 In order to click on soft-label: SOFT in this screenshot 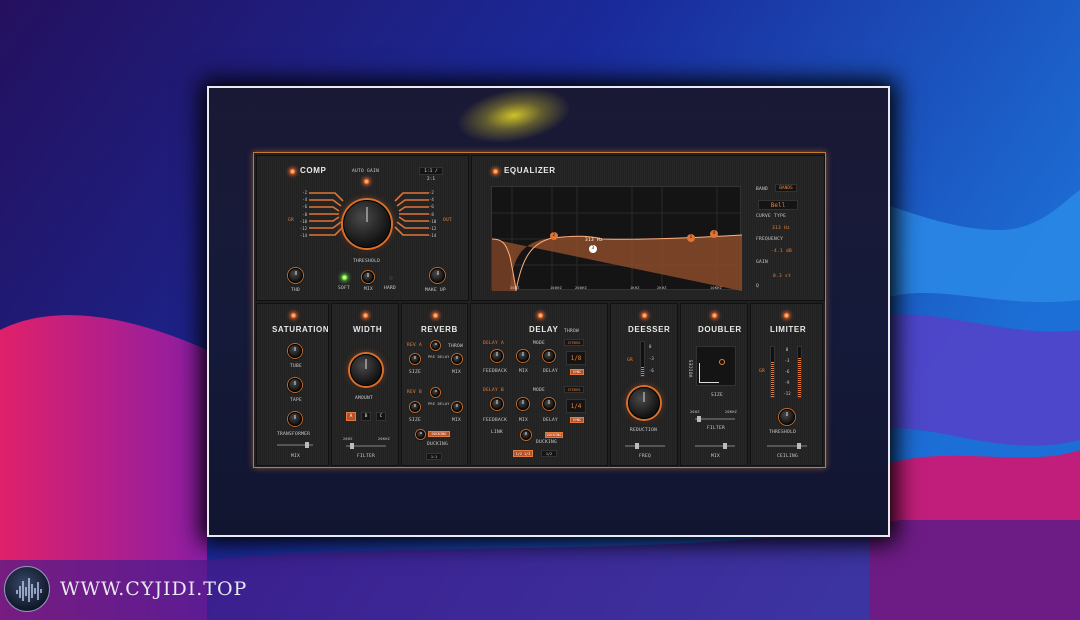, I will do `click(344, 288)`.